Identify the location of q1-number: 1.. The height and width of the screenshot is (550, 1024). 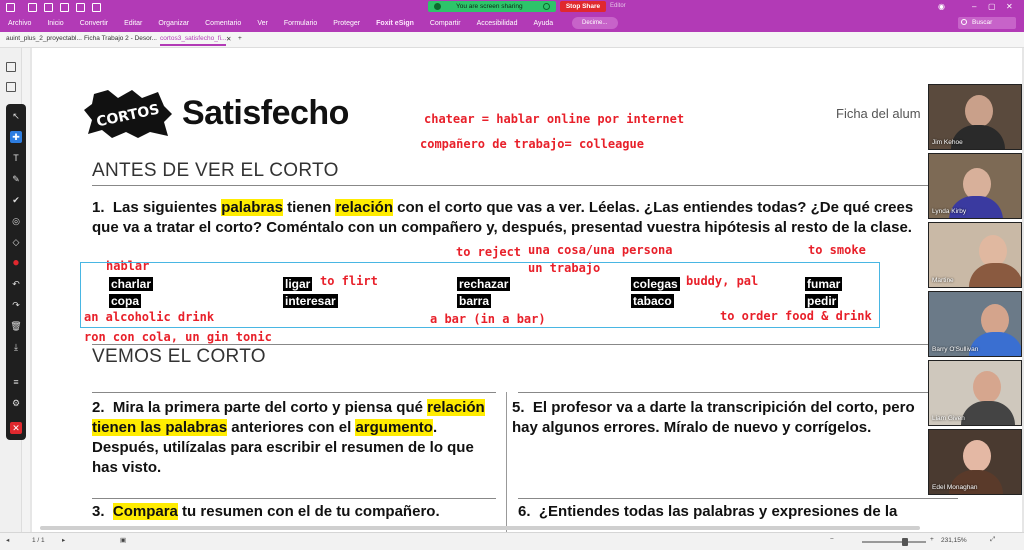
(98, 207).